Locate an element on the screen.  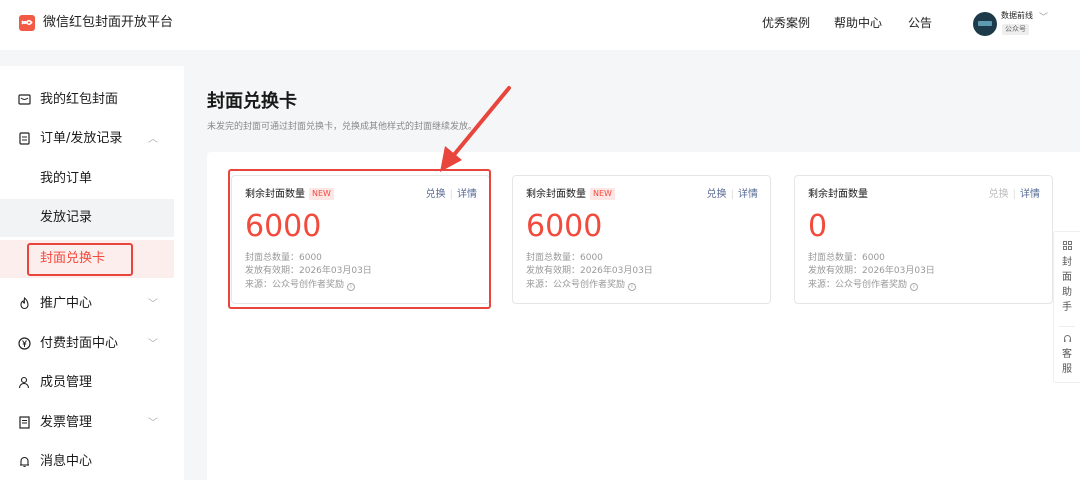
wechat-redpacket-logo-icon is located at coordinates (27, 23).